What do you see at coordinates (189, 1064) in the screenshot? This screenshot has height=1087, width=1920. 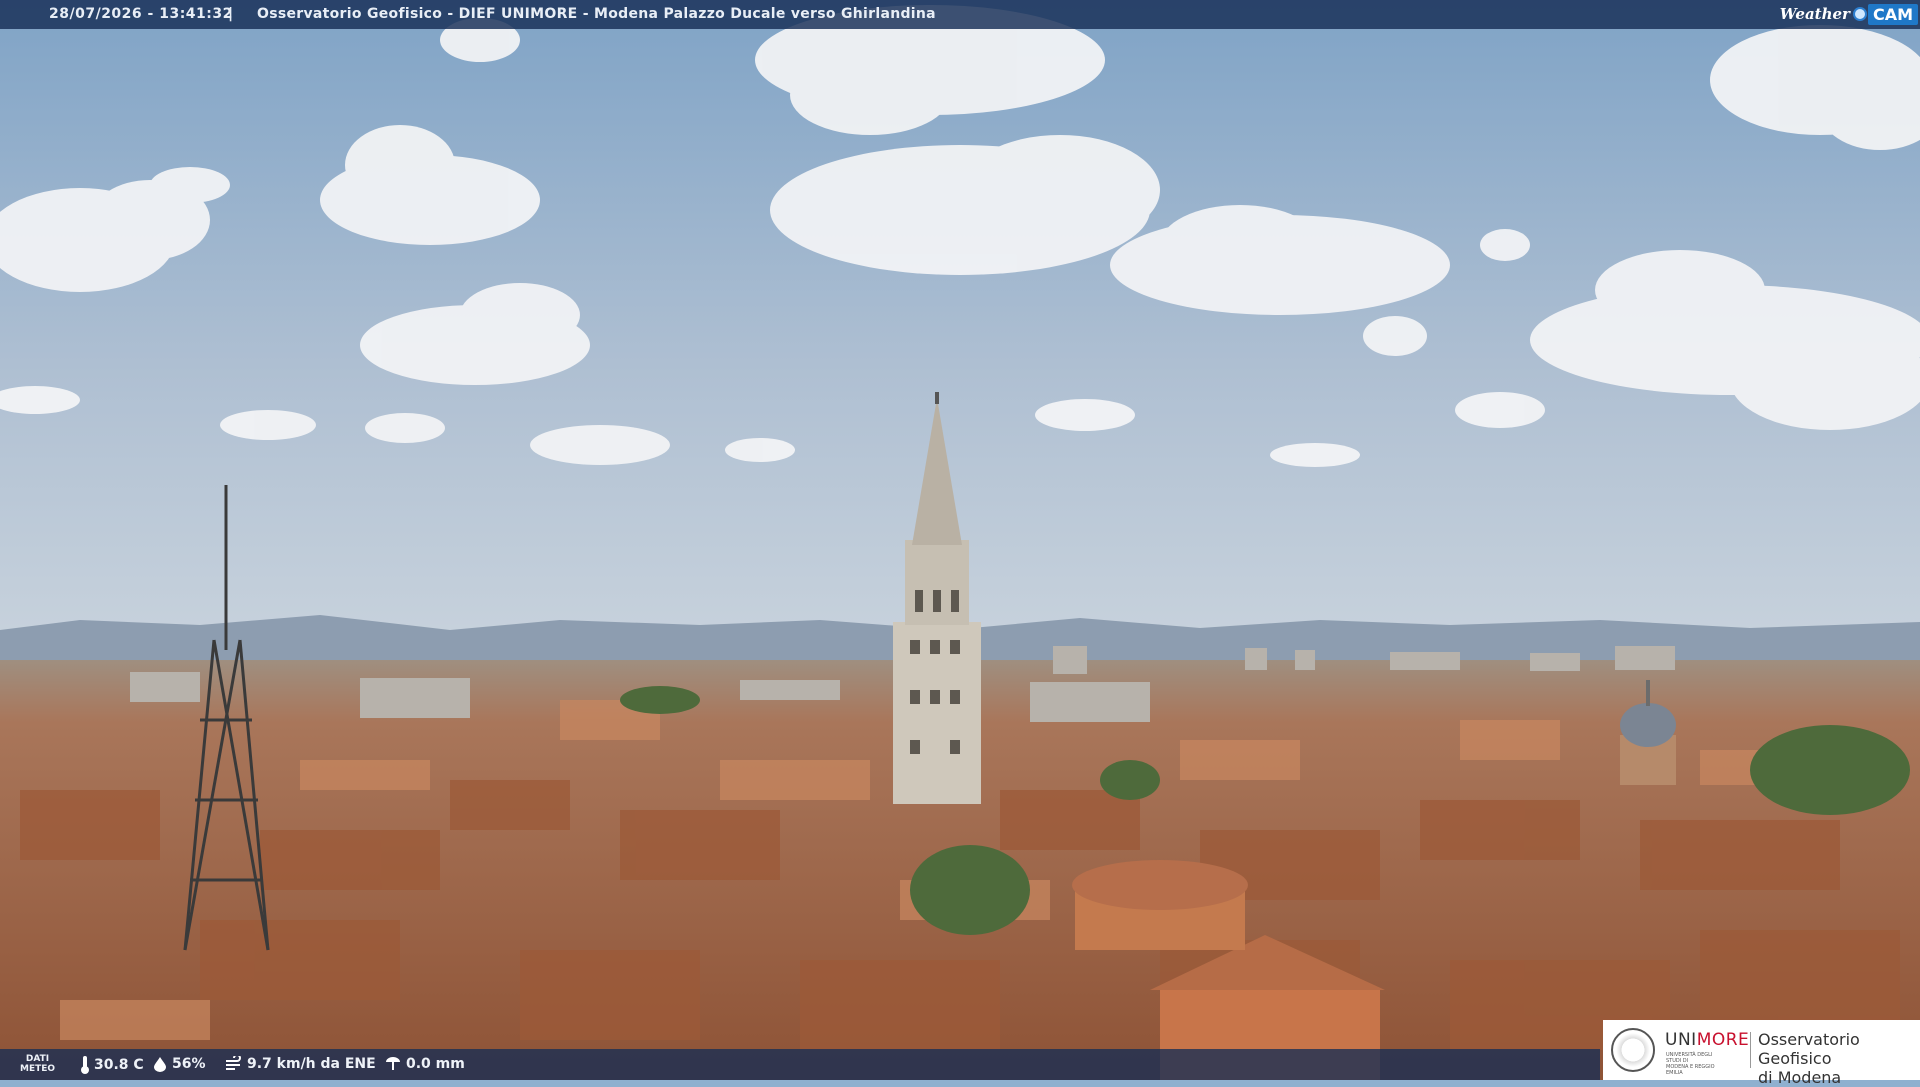 I see `humidity-value: 56%` at bounding box center [189, 1064].